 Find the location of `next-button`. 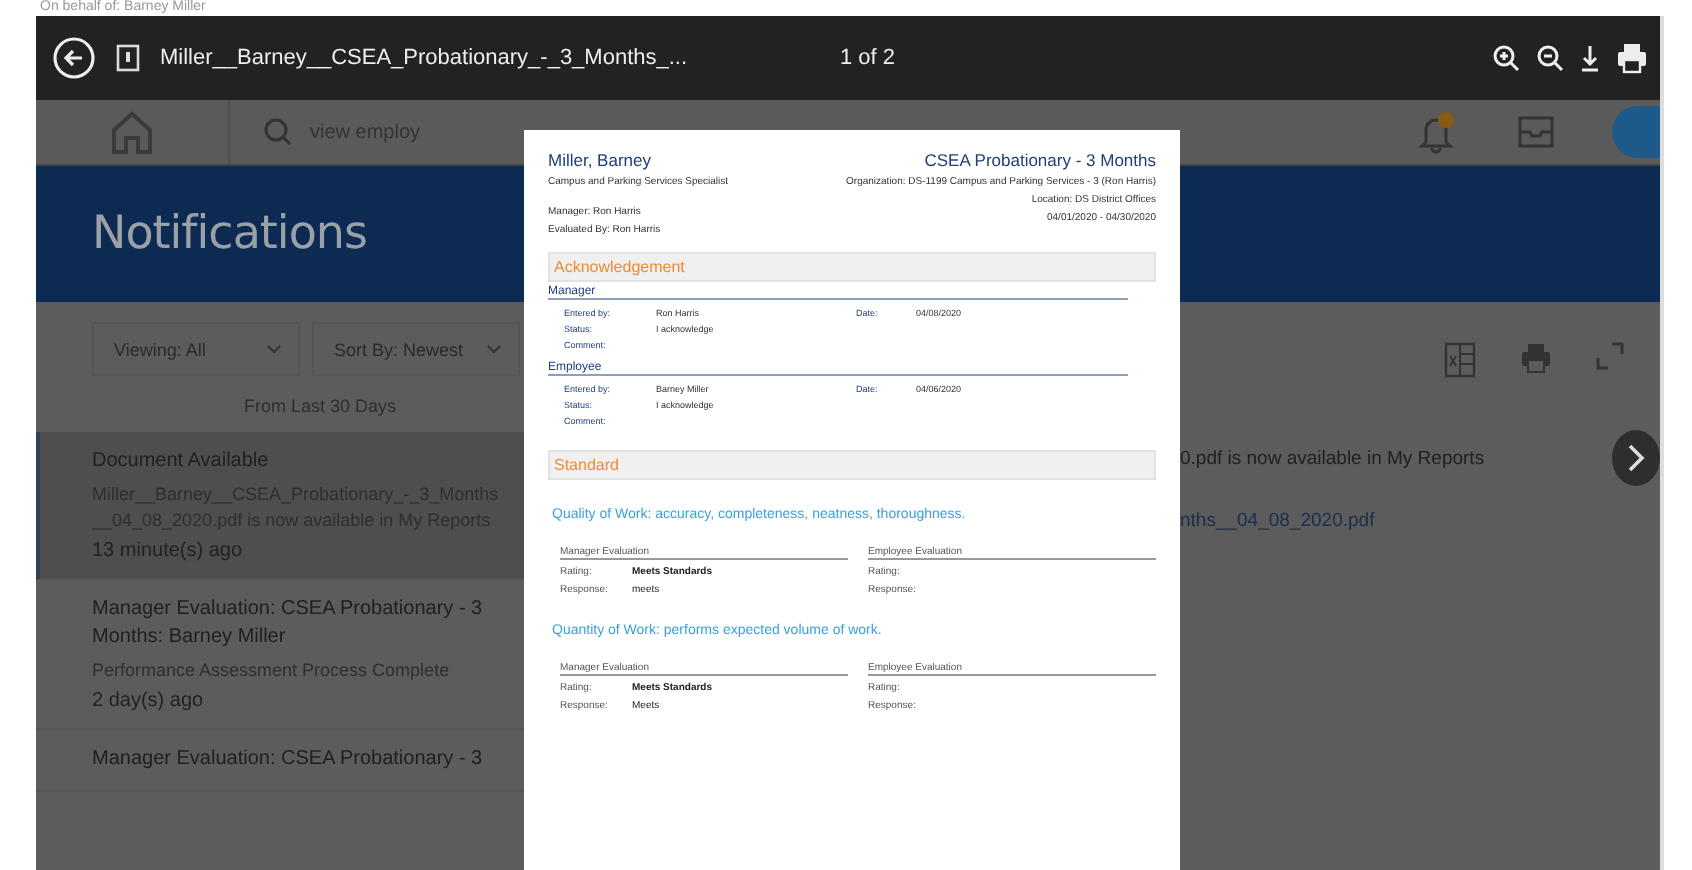

next-button is located at coordinates (1636, 458).